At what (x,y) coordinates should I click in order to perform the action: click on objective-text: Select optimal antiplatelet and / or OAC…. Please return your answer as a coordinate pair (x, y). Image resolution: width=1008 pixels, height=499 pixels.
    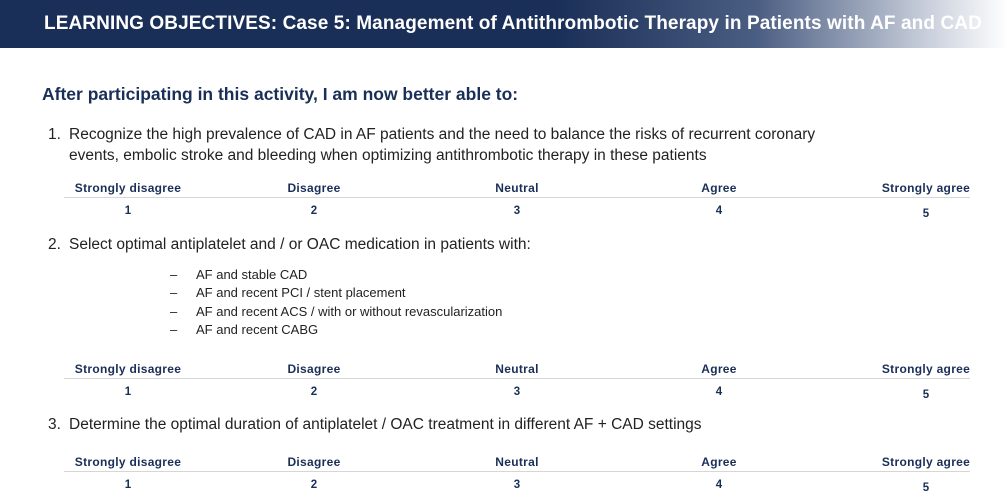
    Looking at the image, I should click on (300, 244).